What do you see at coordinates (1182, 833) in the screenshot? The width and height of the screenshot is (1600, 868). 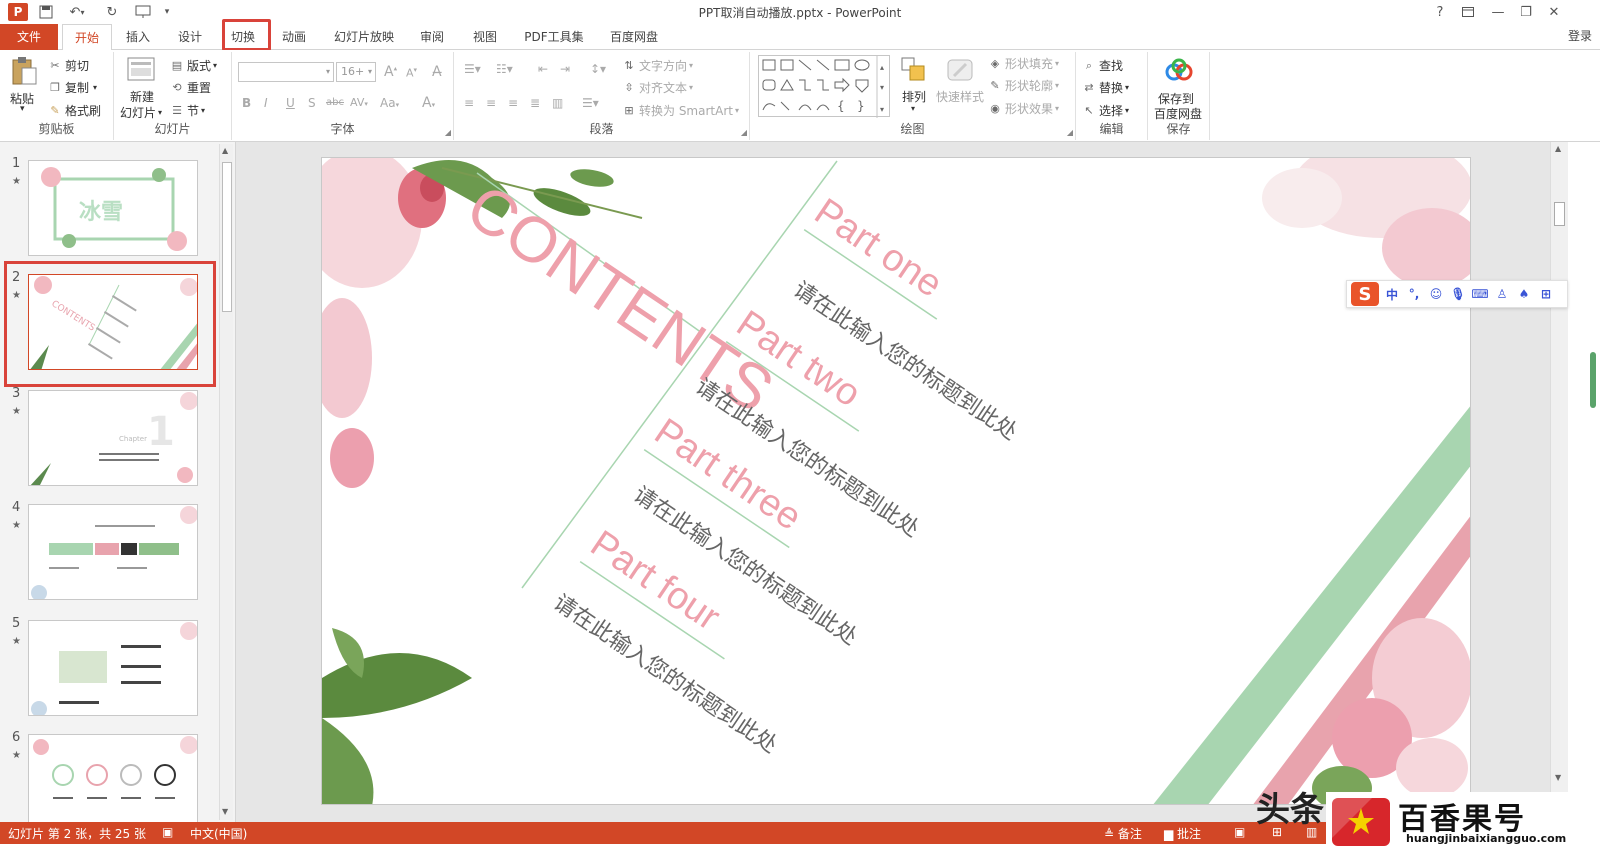 I see `comments-button: ▆ 批注` at bounding box center [1182, 833].